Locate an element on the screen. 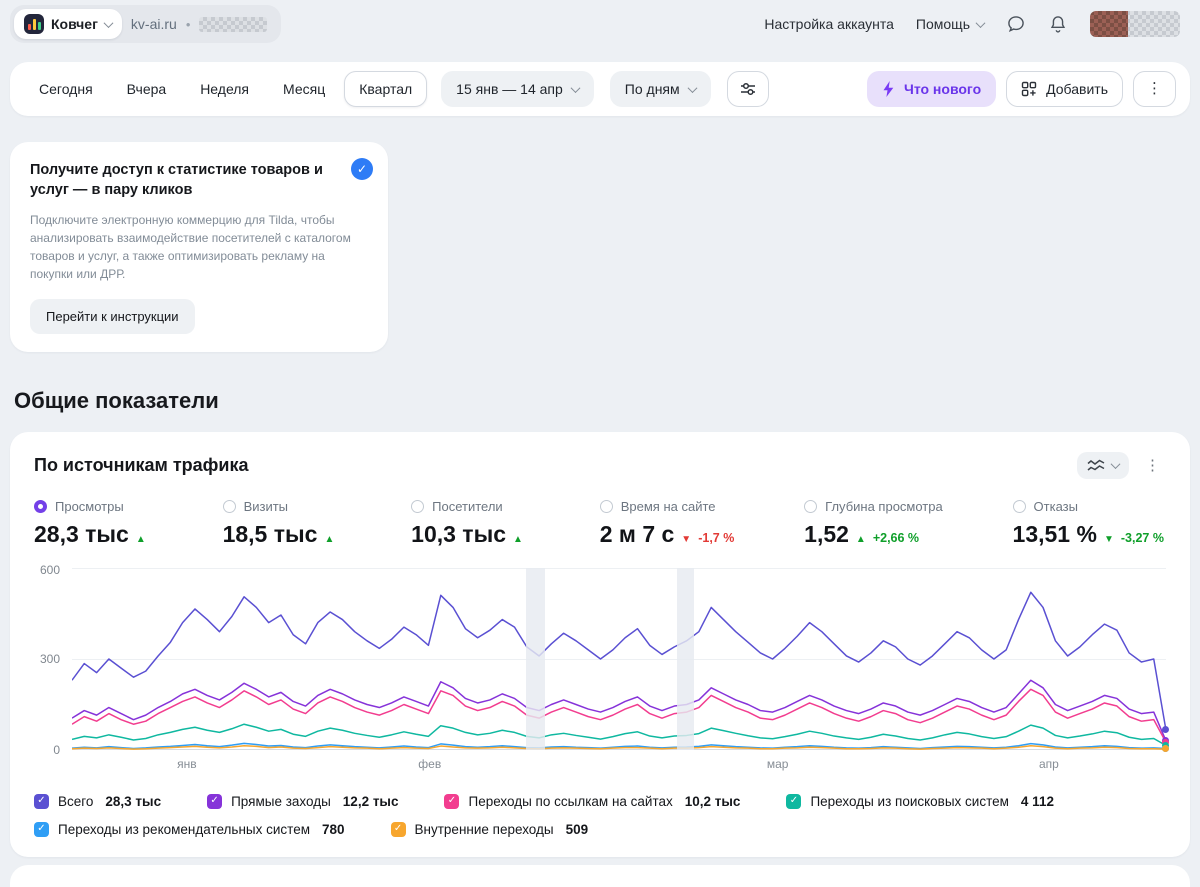 The height and width of the screenshot is (887, 1200). y-tick-label: 600 is located at coordinates (49, 569).